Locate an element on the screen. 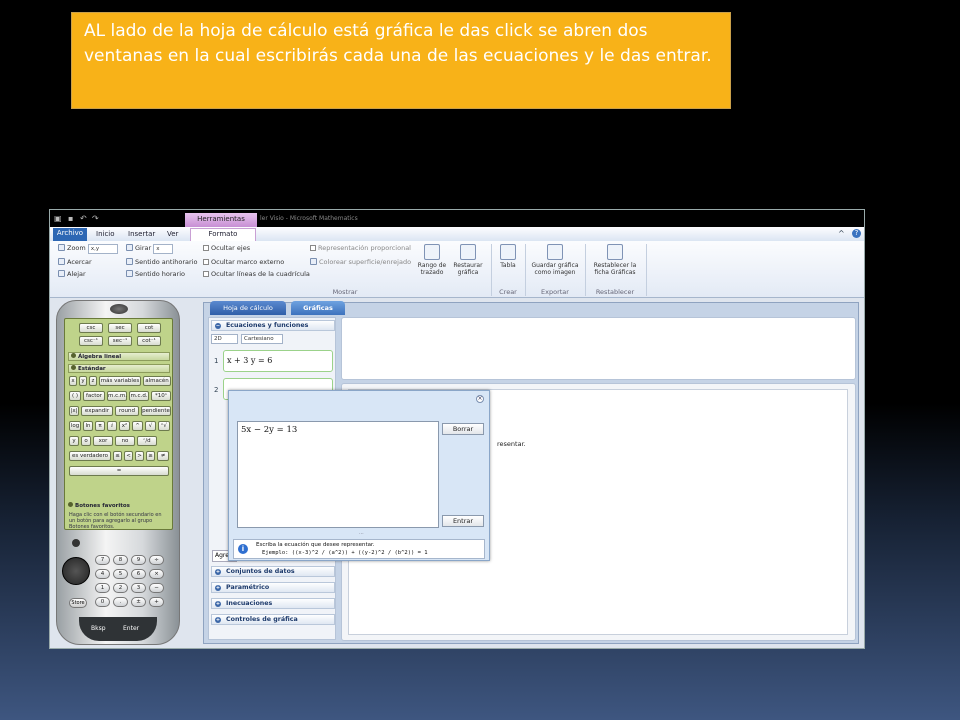  restaurar-grafica-button: Restaurar gráfica is located at coordinates (468, 260).